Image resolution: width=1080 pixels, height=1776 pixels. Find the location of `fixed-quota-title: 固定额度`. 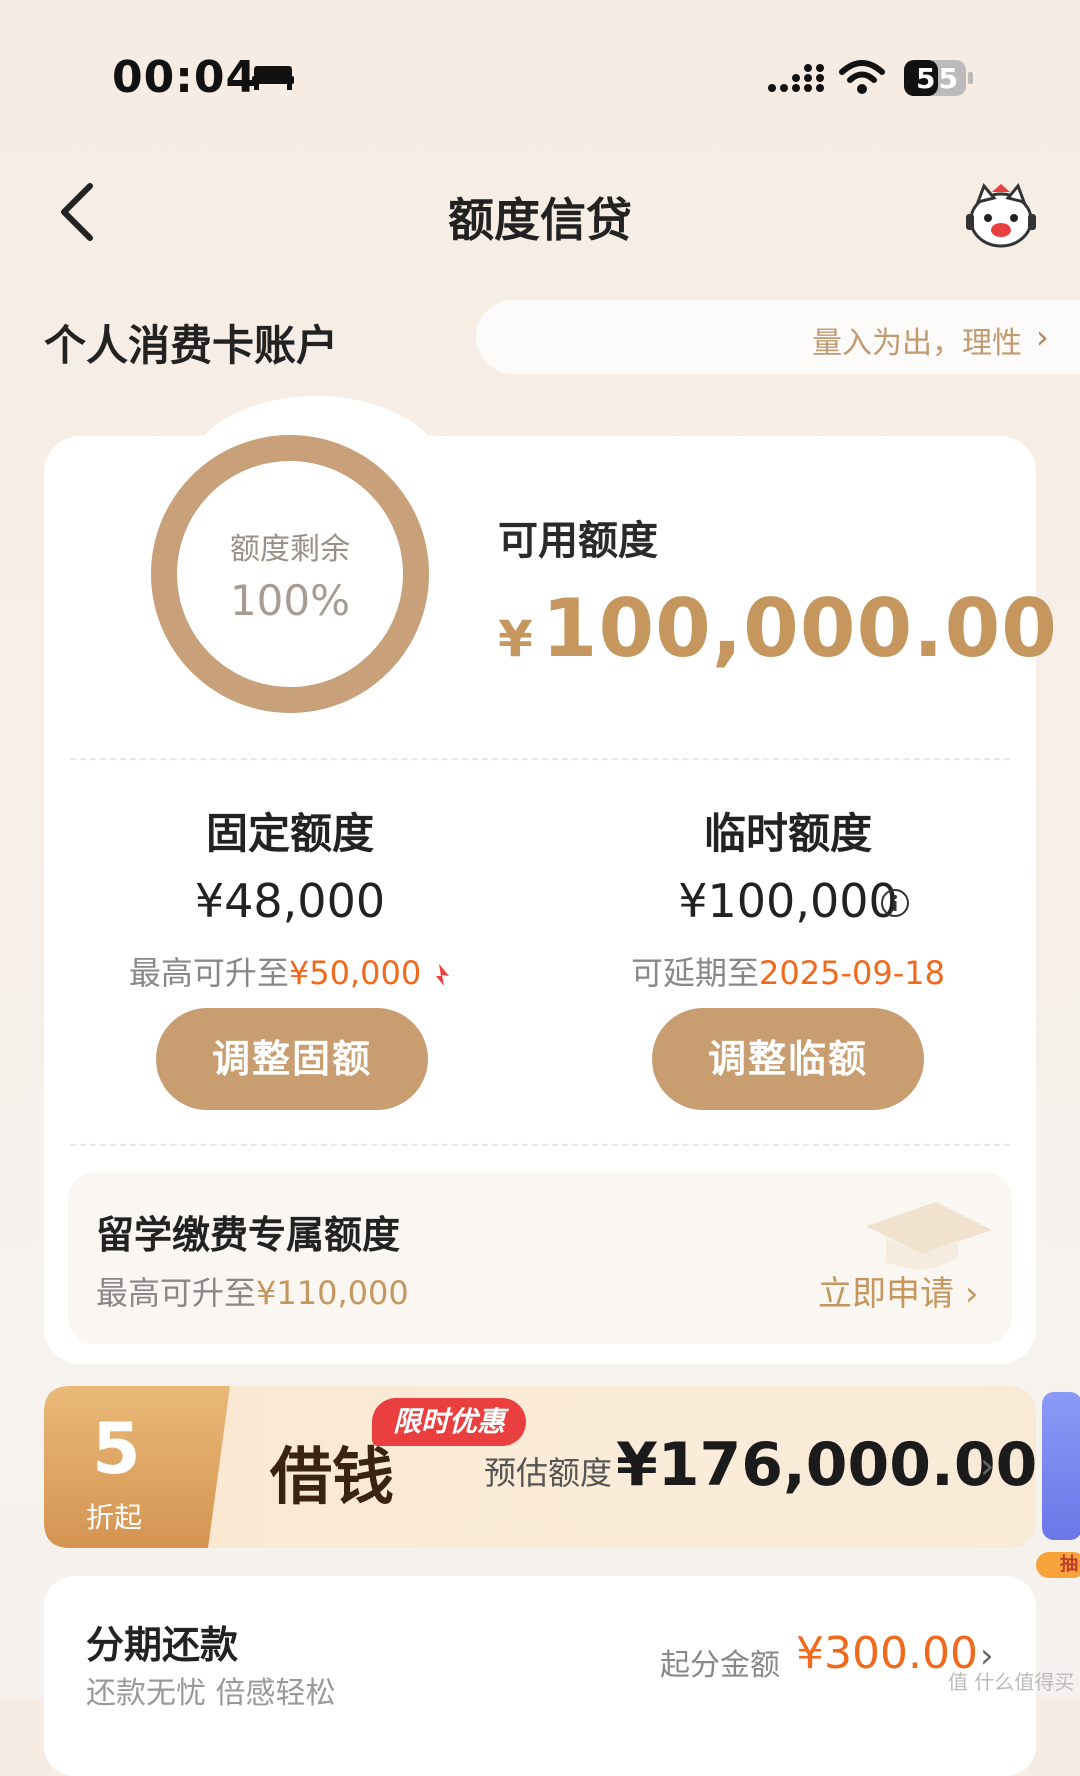

fixed-quota-title: 固定额度 is located at coordinates (289, 833).